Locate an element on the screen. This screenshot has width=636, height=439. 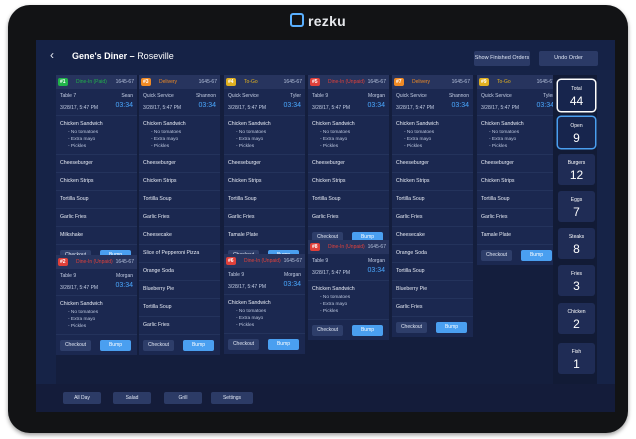
show-finished-orders-button: Show Finished Orders is located at coordinates (502, 58).